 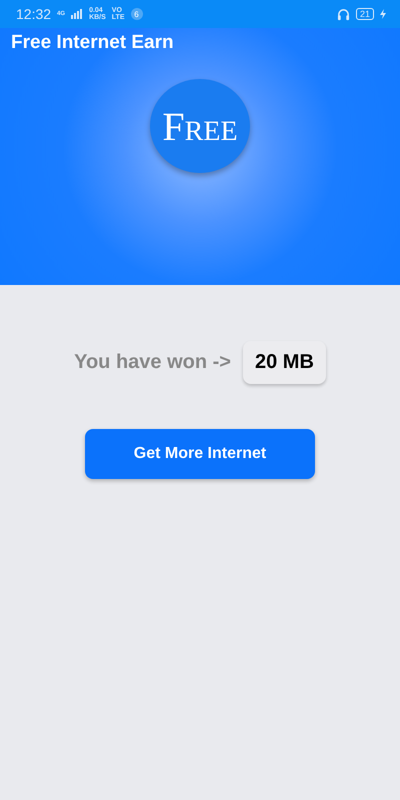 I want to click on clock: 12:32, so click(x=34, y=14).